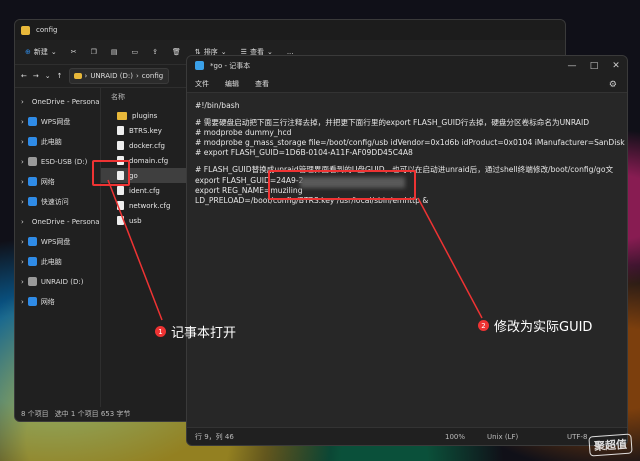 The width and height of the screenshot is (640, 461). Describe the element at coordinates (150, 205) in the screenshot. I see `file-name: network.cfg` at that location.